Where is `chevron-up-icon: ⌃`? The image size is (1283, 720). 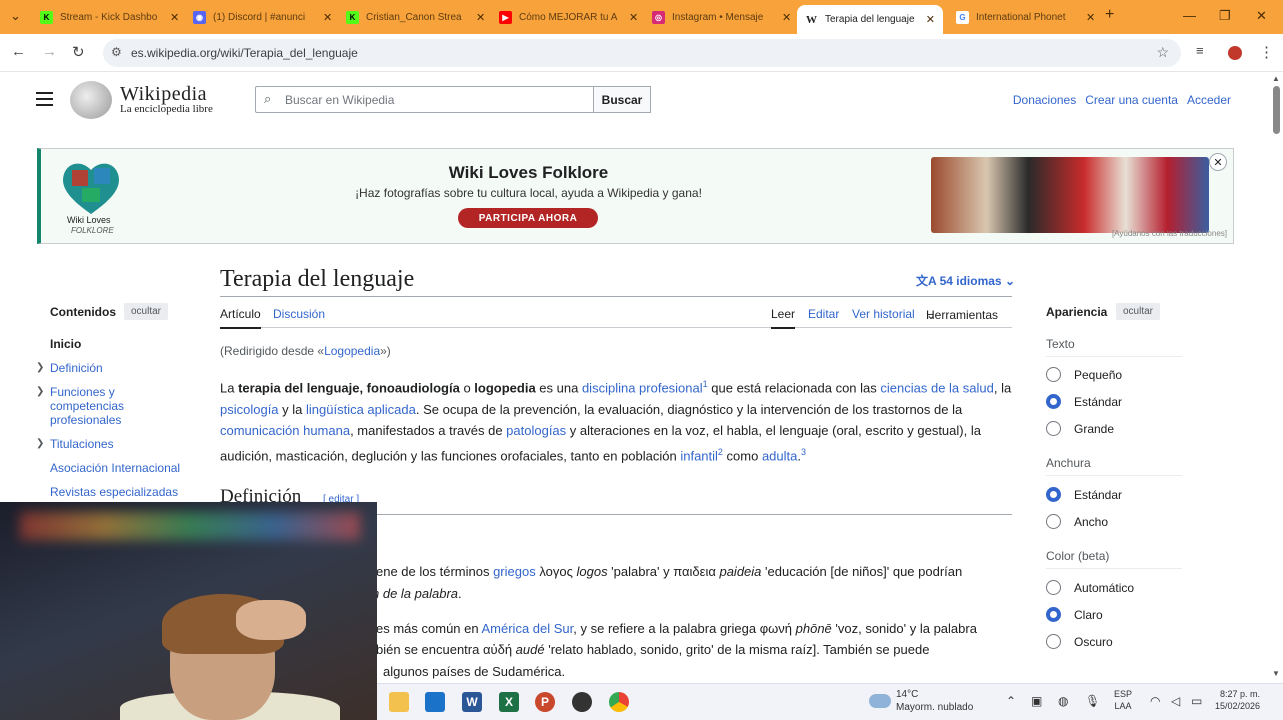 chevron-up-icon: ⌃ is located at coordinates (1011, 701).